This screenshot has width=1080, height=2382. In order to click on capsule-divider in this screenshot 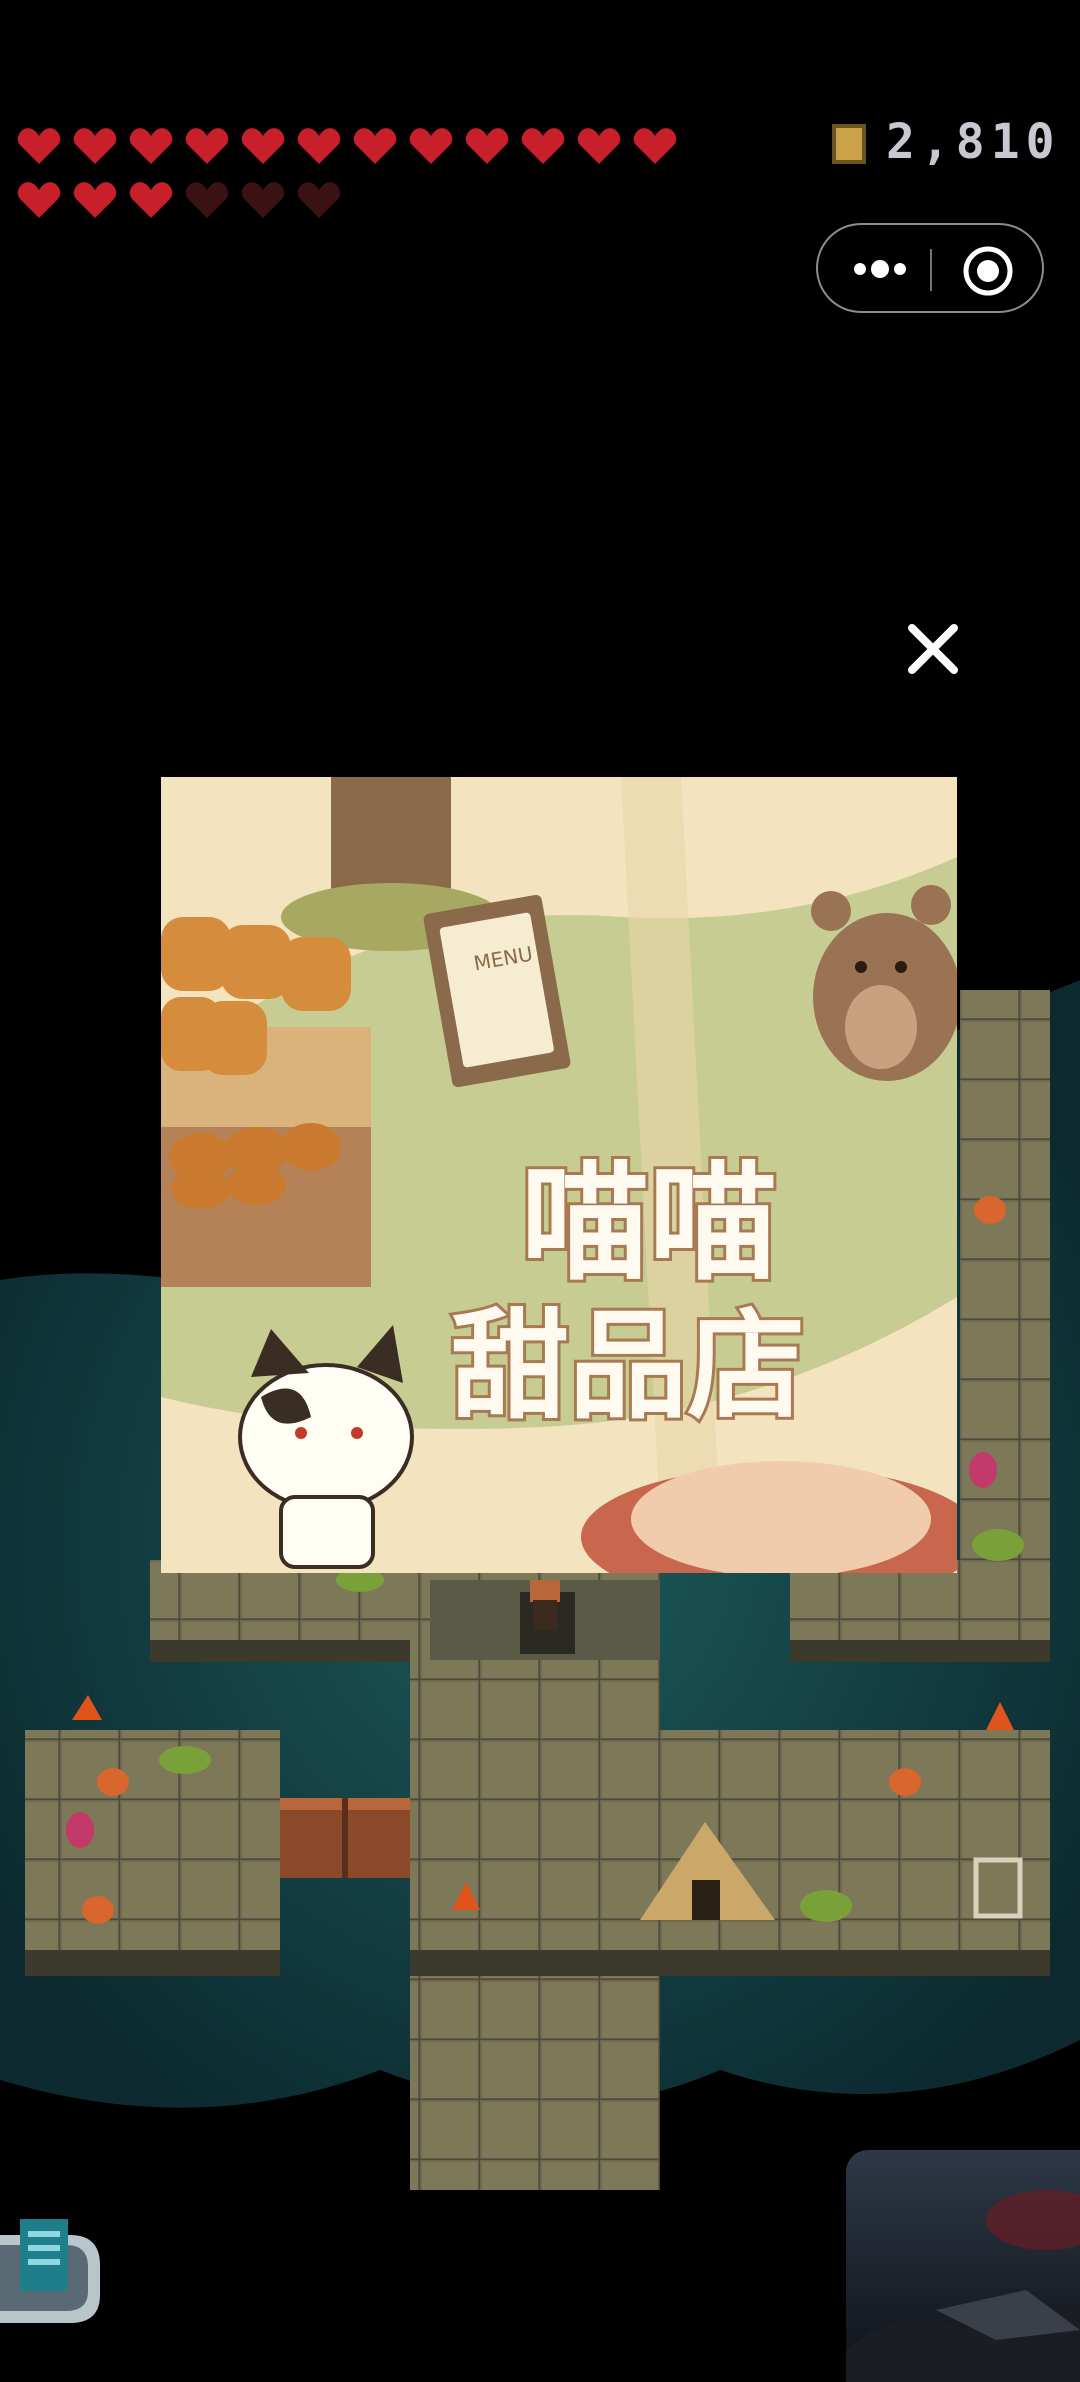, I will do `click(931, 270)`.